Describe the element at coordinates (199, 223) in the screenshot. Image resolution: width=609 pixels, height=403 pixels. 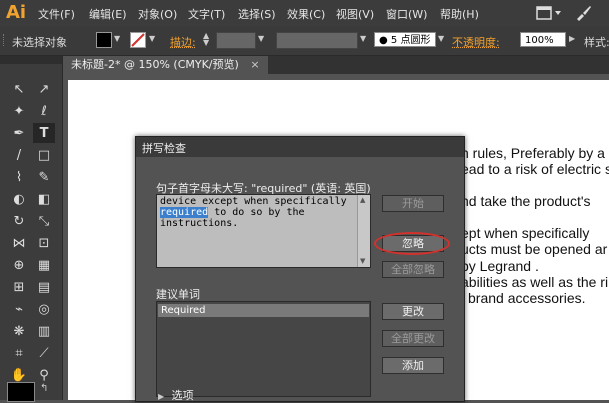
I see `context-line: instructions.` at that location.